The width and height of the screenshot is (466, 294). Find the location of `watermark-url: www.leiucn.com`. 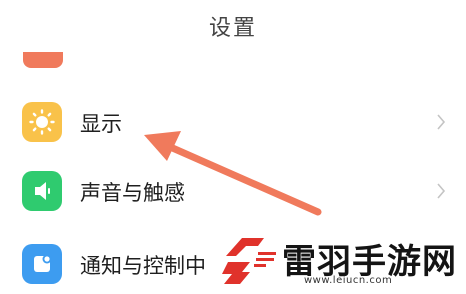

watermark-url: www.leiucn.com is located at coordinates (348, 280).